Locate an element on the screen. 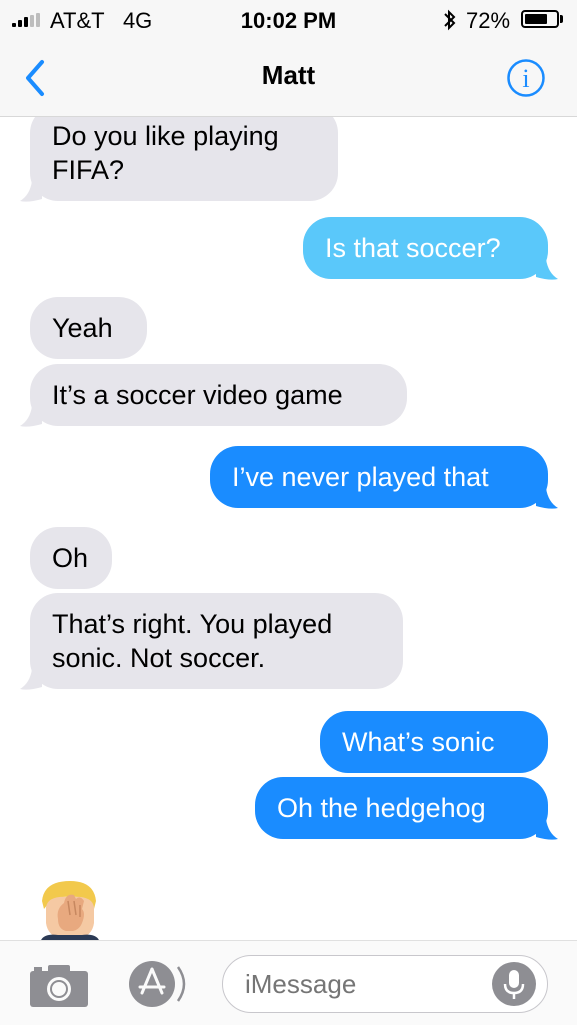 The width and height of the screenshot is (577, 1025). facepalm-memoji is located at coordinates (70, 909).